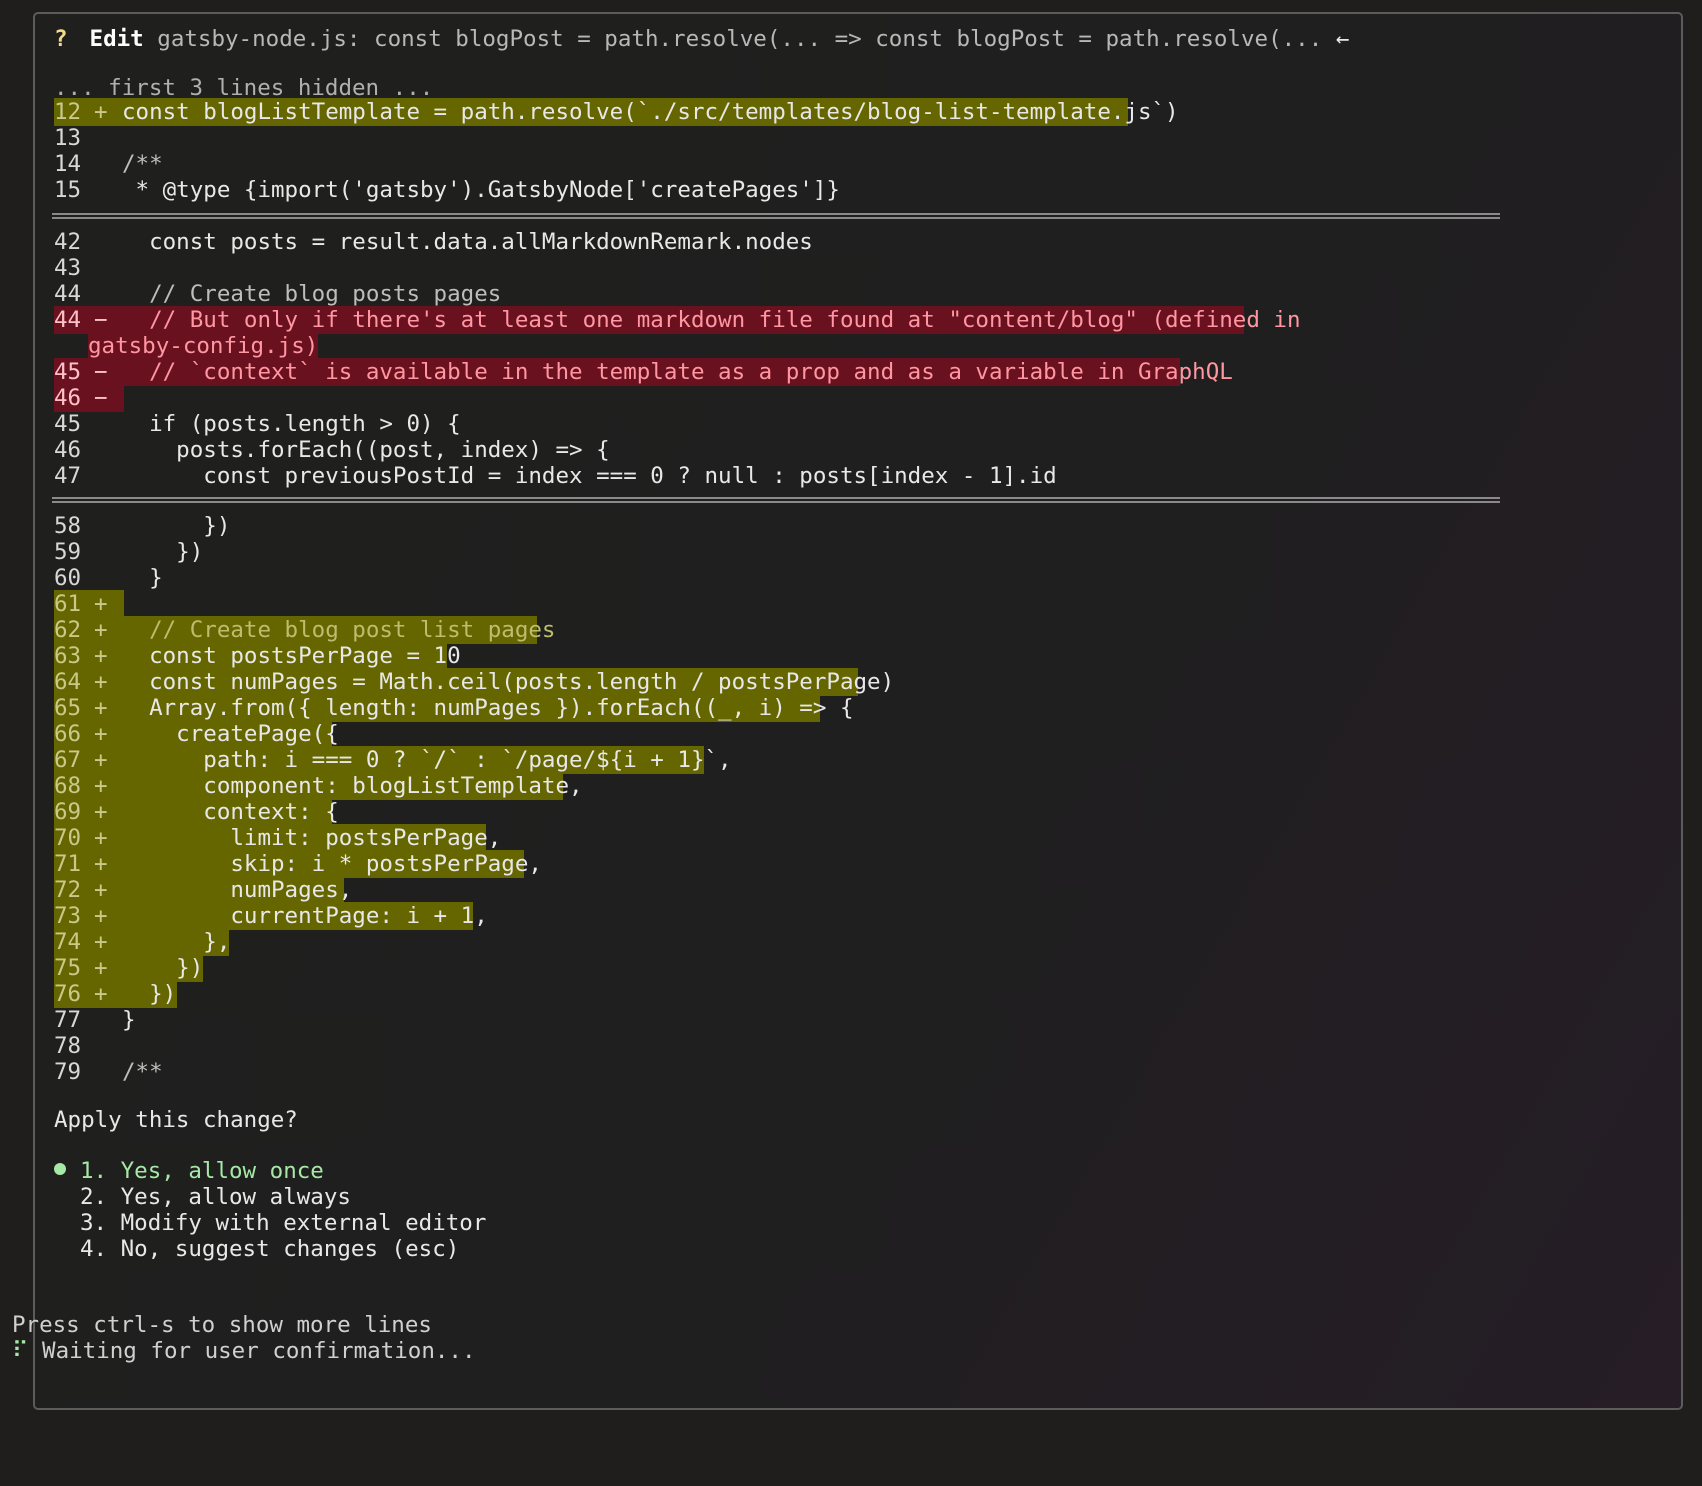 The width and height of the screenshot is (1702, 1486). Describe the element at coordinates (108, 164) in the screenshot. I see `diff-line: 14 /**` at that location.